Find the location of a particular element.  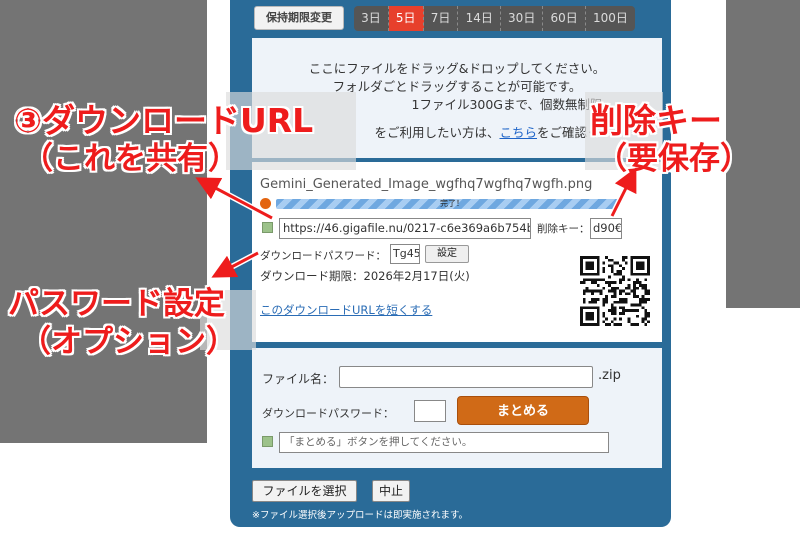

delete-key-field: d90€ is located at coordinates (606, 228).